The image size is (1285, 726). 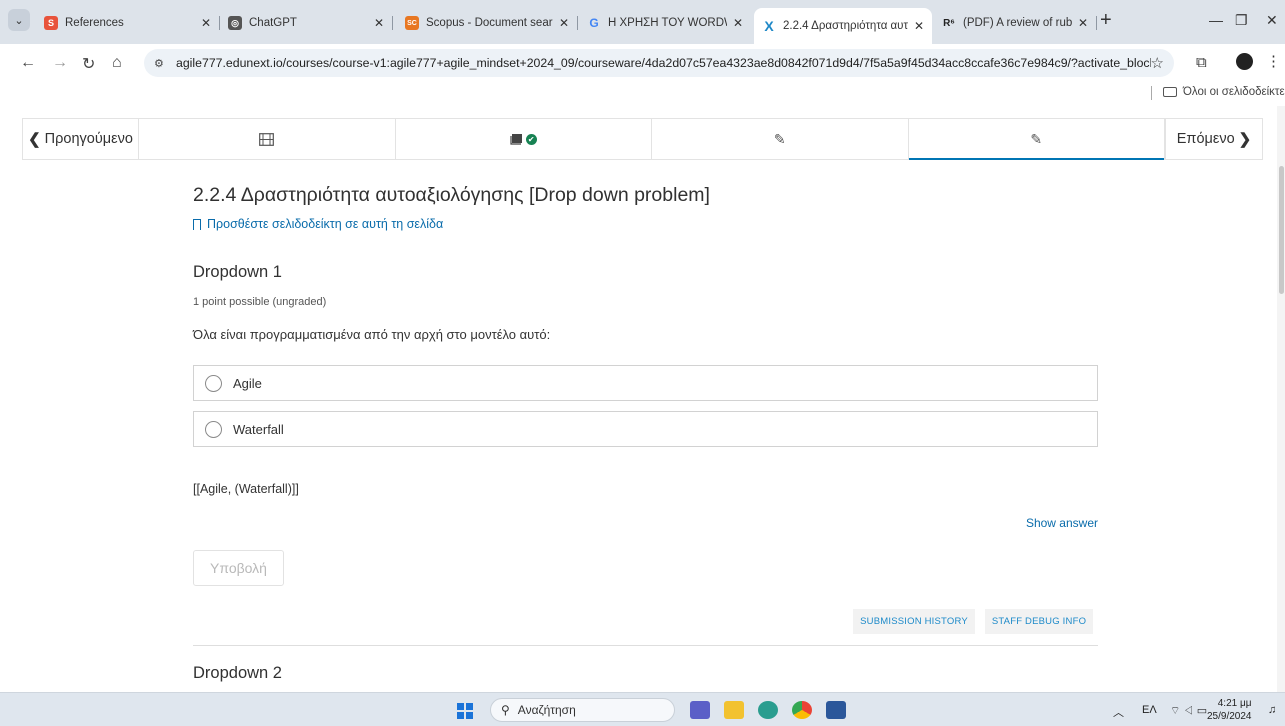 I want to click on browser-tab: R⁶ (PDF) A review of rubric us ✕, so click(x=1015, y=23).